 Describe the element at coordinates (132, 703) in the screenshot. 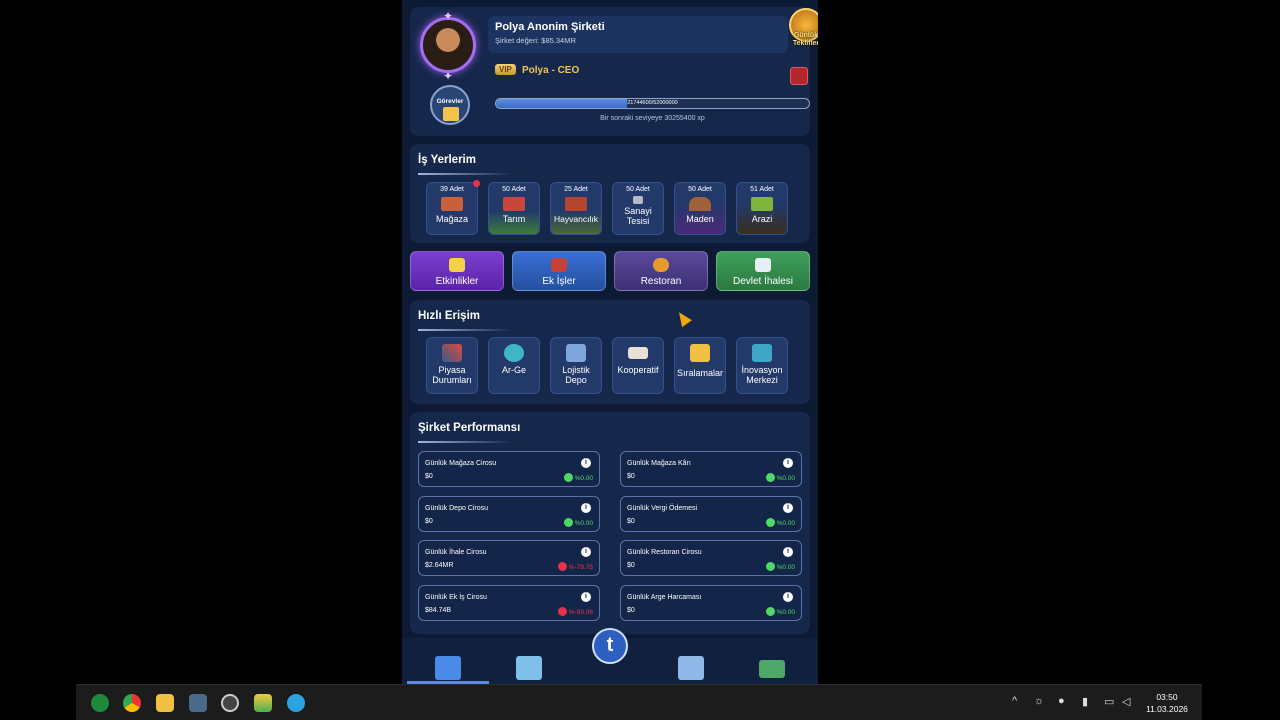

I see `chrome-icon` at that location.